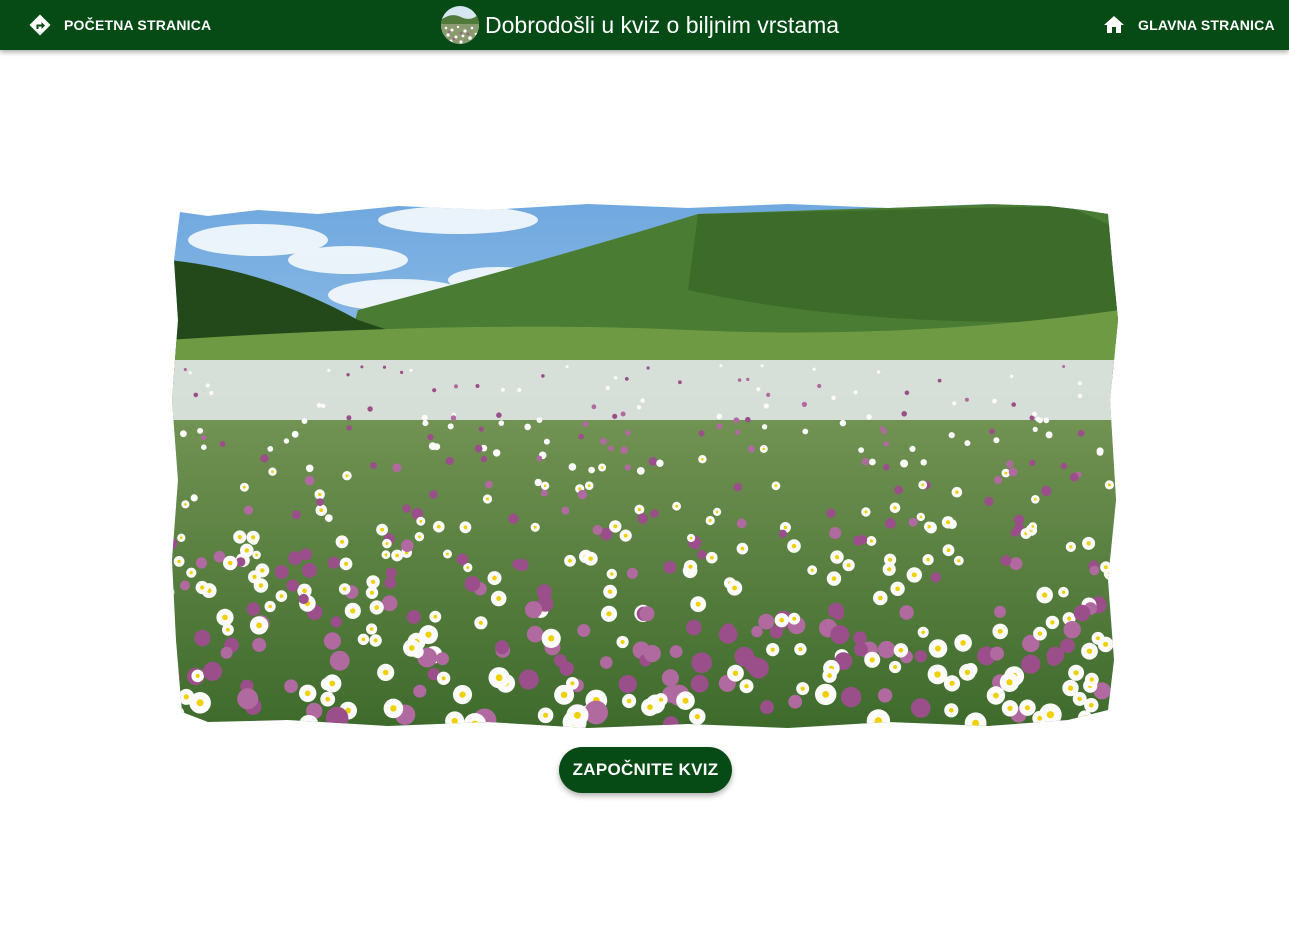 This screenshot has width=1289, height=934. I want to click on start-quiz-button: ZAPOČNITE KVIZ, so click(645, 770).